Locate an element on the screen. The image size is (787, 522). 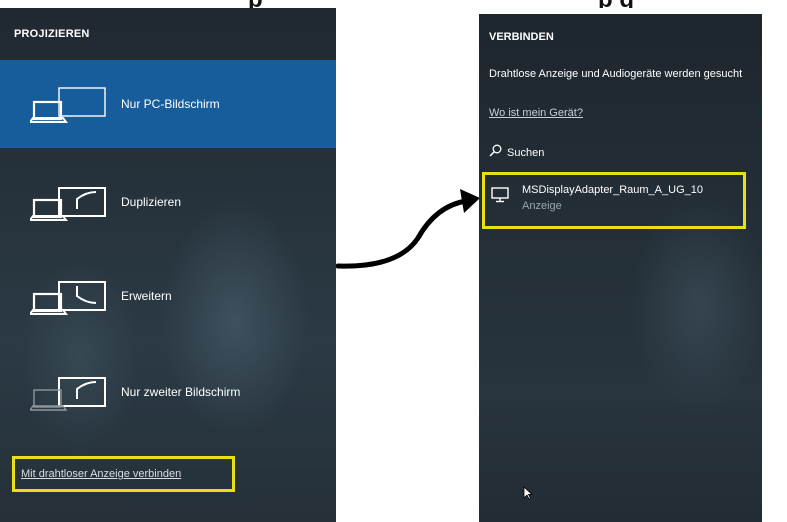
project-option-label: Duplizieren is located at coordinates (151, 202).